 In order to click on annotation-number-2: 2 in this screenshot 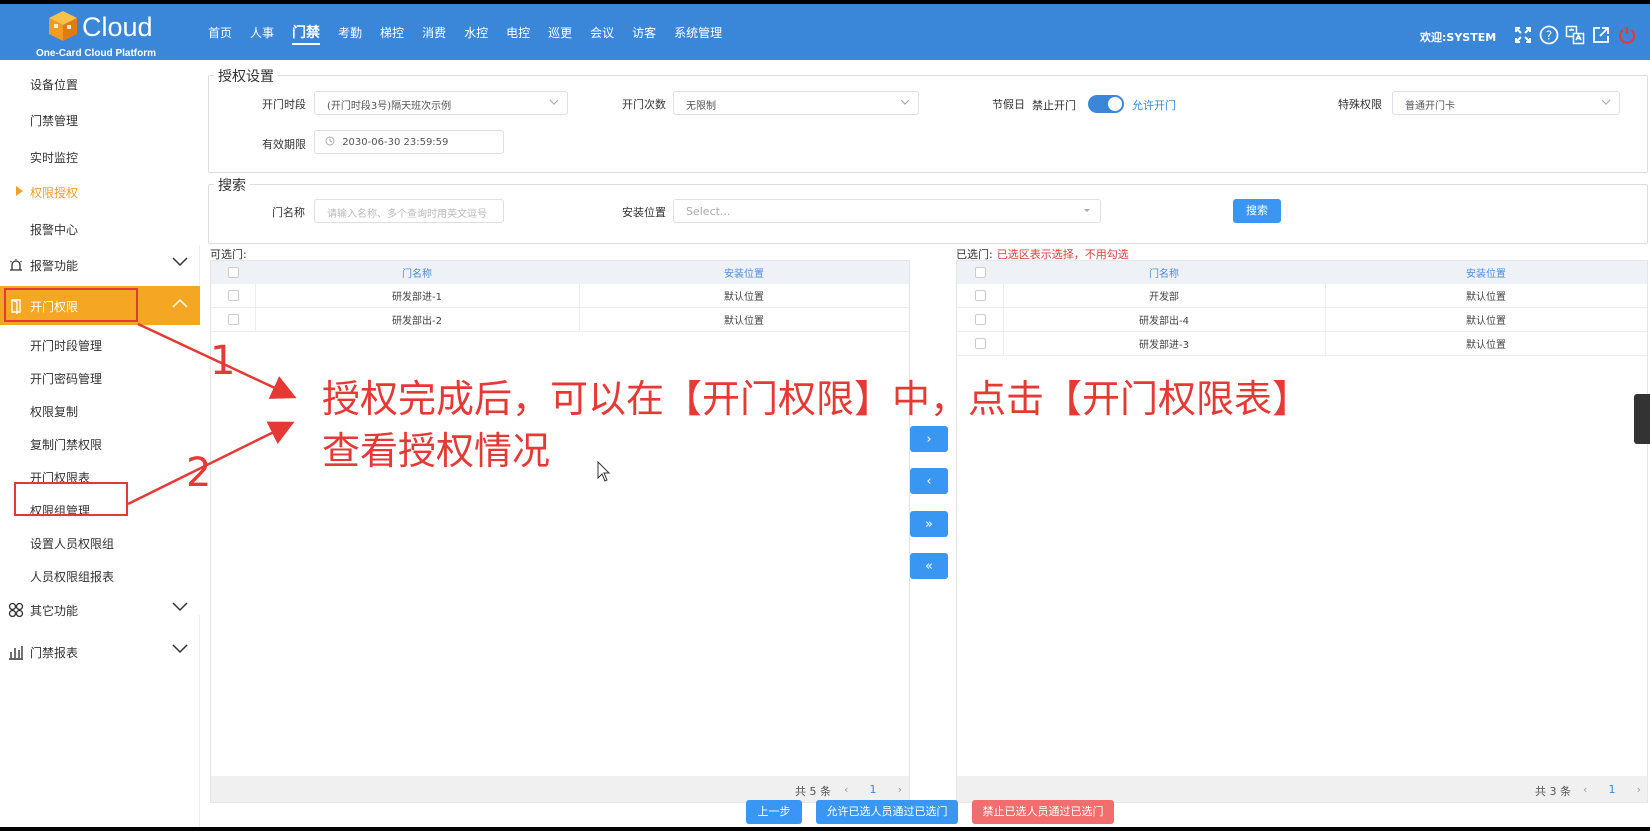, I will do `click(199, 473)`.